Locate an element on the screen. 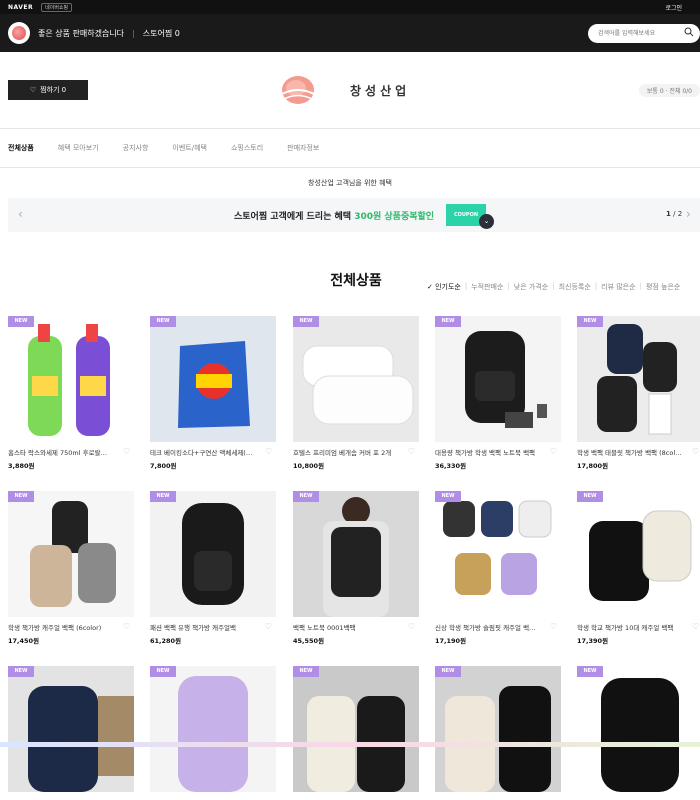  tab-benefits: 혜택 모아보기 is located at coordinates (78, 148).